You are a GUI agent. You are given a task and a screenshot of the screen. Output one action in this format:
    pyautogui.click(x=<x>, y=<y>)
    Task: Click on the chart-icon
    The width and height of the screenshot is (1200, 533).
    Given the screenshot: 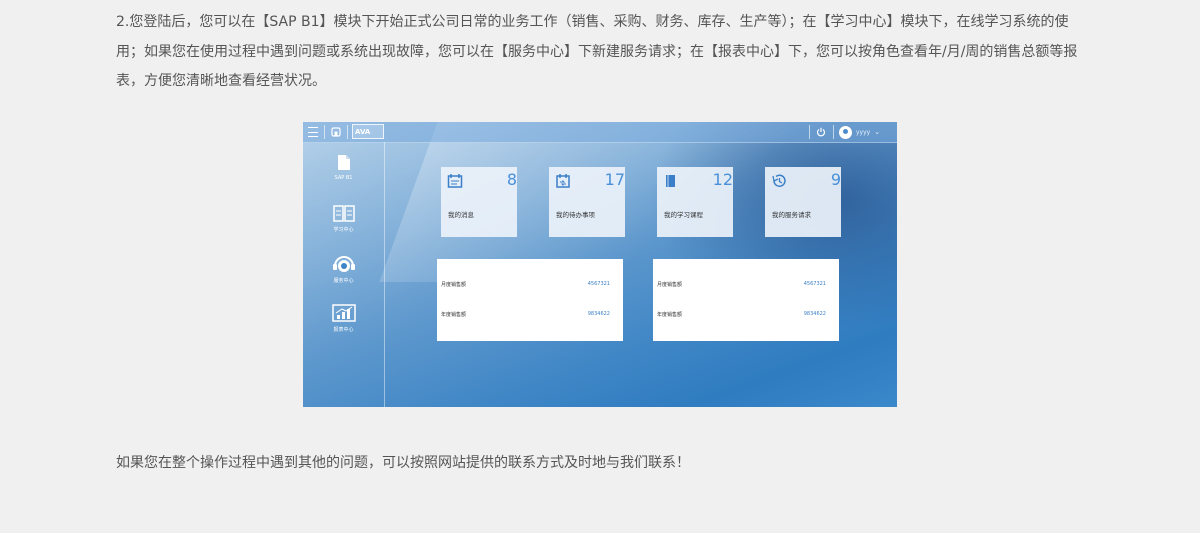 What is the action you would take?
    pyautogui.click(x=343, y=313)
    